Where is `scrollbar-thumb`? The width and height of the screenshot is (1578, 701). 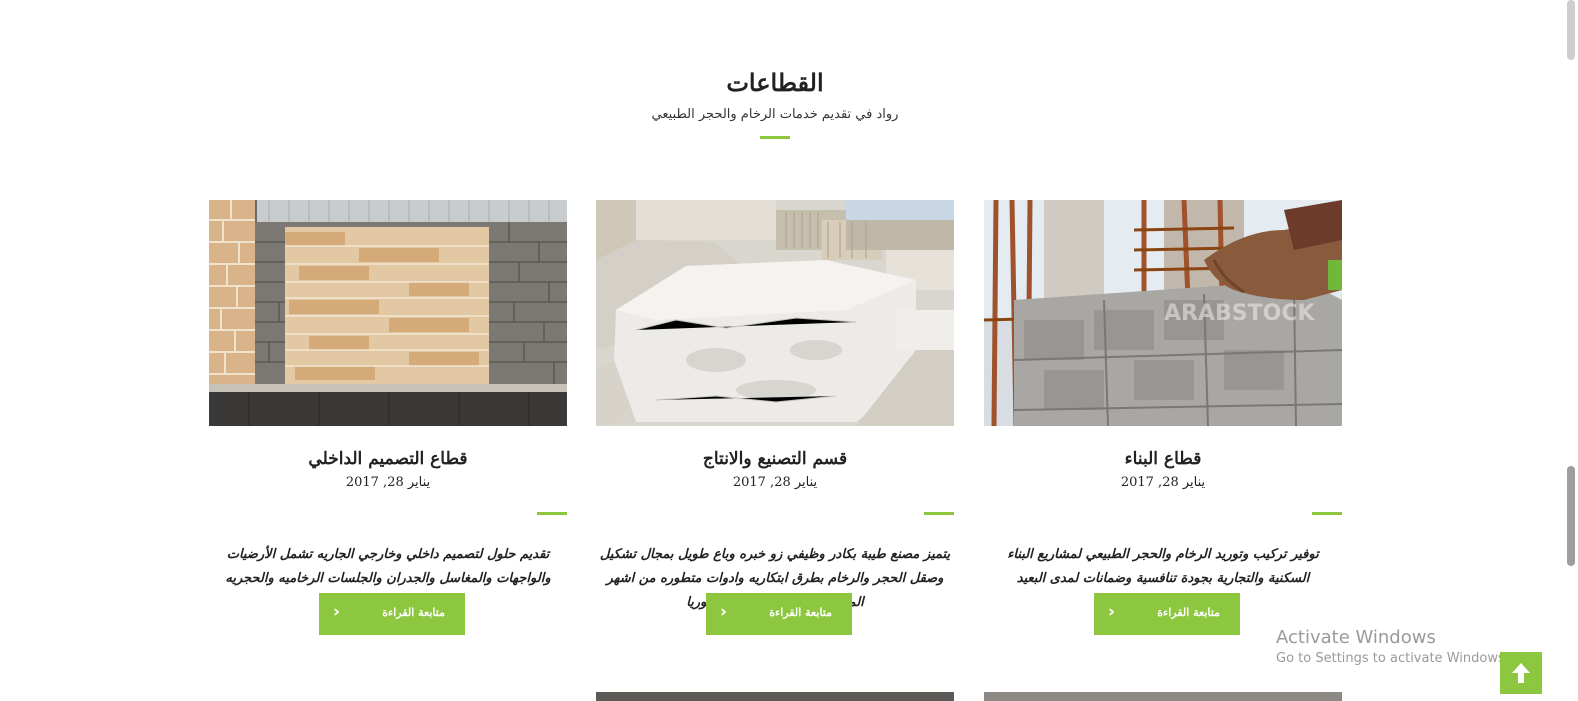 scrollbar-thumb is located at coordinates (1571, 516).